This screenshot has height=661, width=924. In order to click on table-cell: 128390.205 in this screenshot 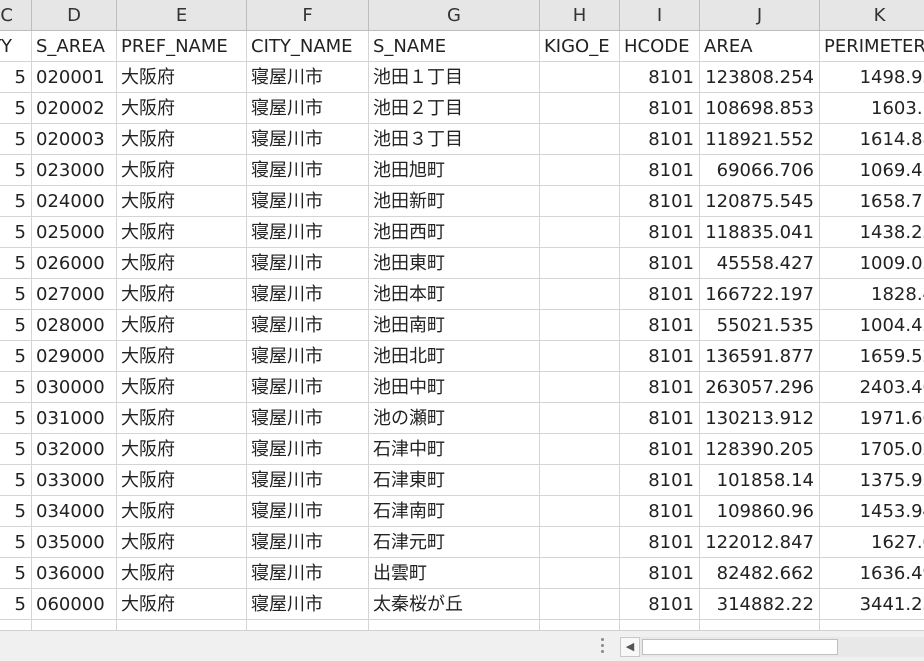, I will do `click(760, 449)`.